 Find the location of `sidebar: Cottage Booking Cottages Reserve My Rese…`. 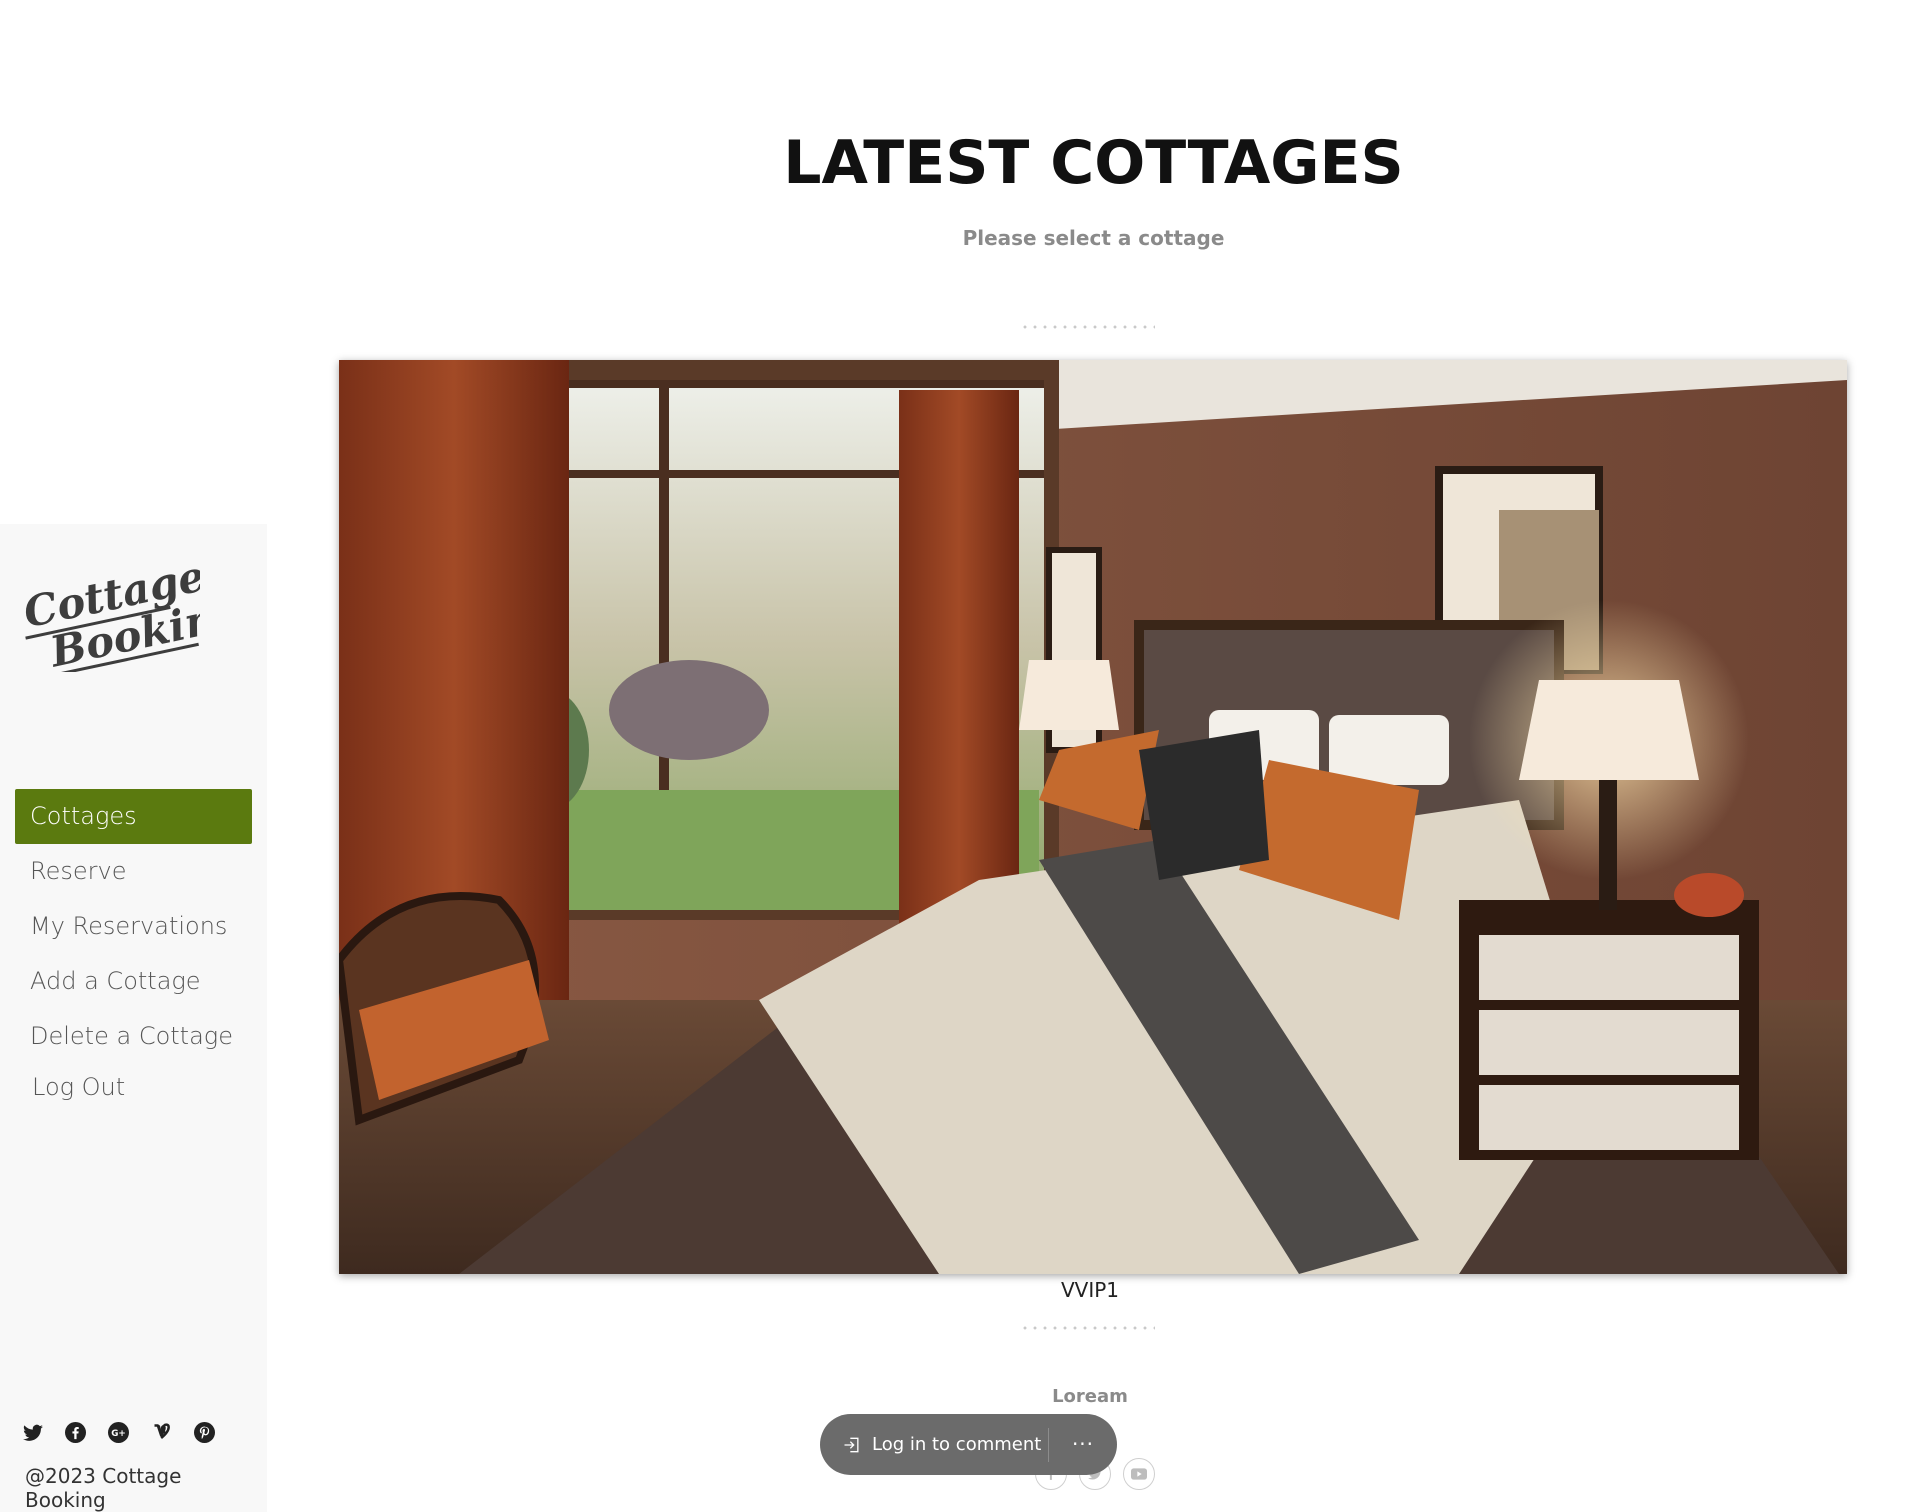

sidebar: Cottage Booking Cottages Reserve My Rese… is located at coordinates (133, 1018).